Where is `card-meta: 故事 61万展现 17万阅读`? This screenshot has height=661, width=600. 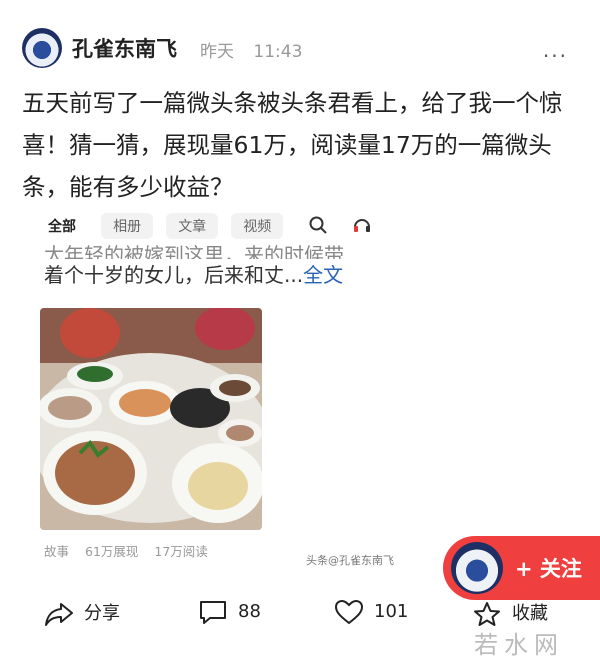 card-meta: 故事 61万展现 17万阅读 is located at coordinates (132, 550).